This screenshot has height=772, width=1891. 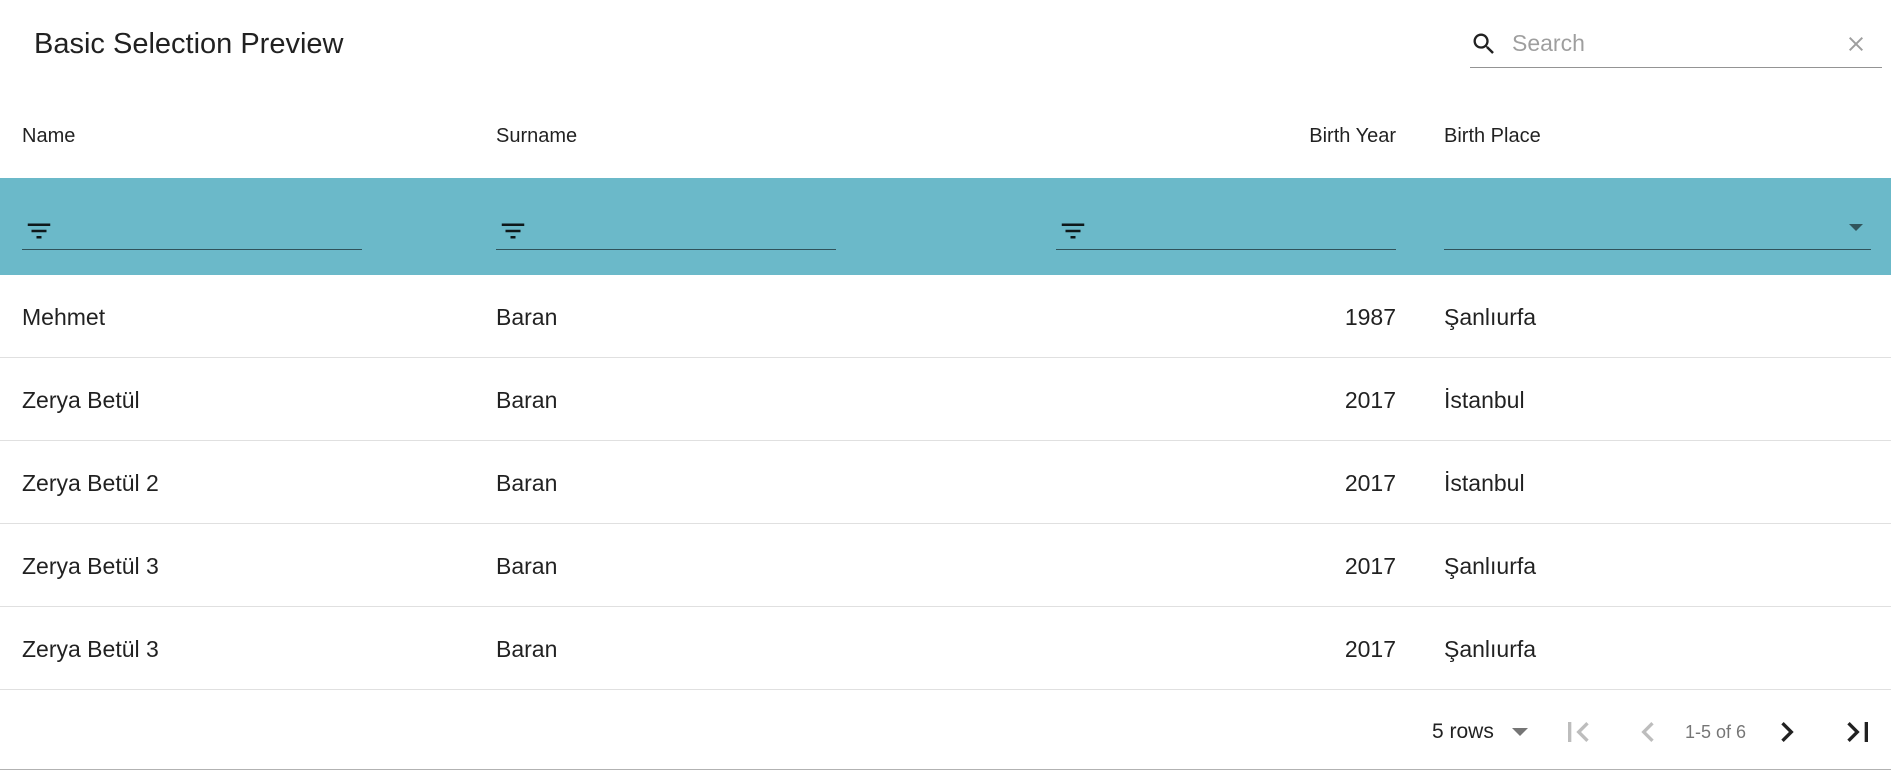 What do you see at coordinates (1226, 229) in the screenshot?
I see `birth-year-filter-field` at bounding box center [1226, 229].